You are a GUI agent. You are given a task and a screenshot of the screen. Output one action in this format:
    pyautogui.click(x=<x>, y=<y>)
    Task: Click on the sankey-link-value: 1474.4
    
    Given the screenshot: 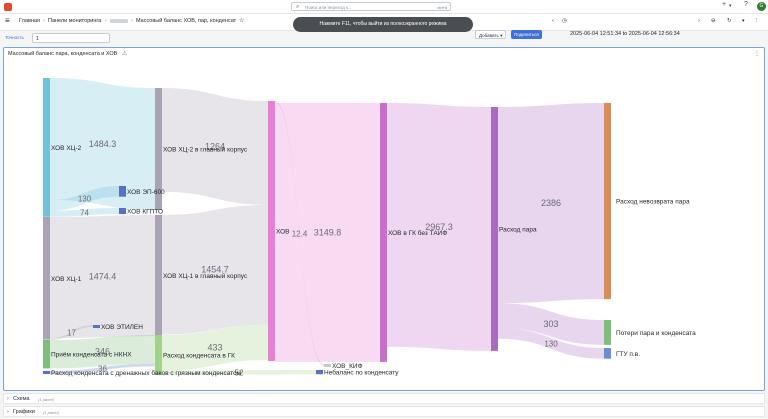 What is the action you would take?
    pyautogui.click(x=103, y=277)
    